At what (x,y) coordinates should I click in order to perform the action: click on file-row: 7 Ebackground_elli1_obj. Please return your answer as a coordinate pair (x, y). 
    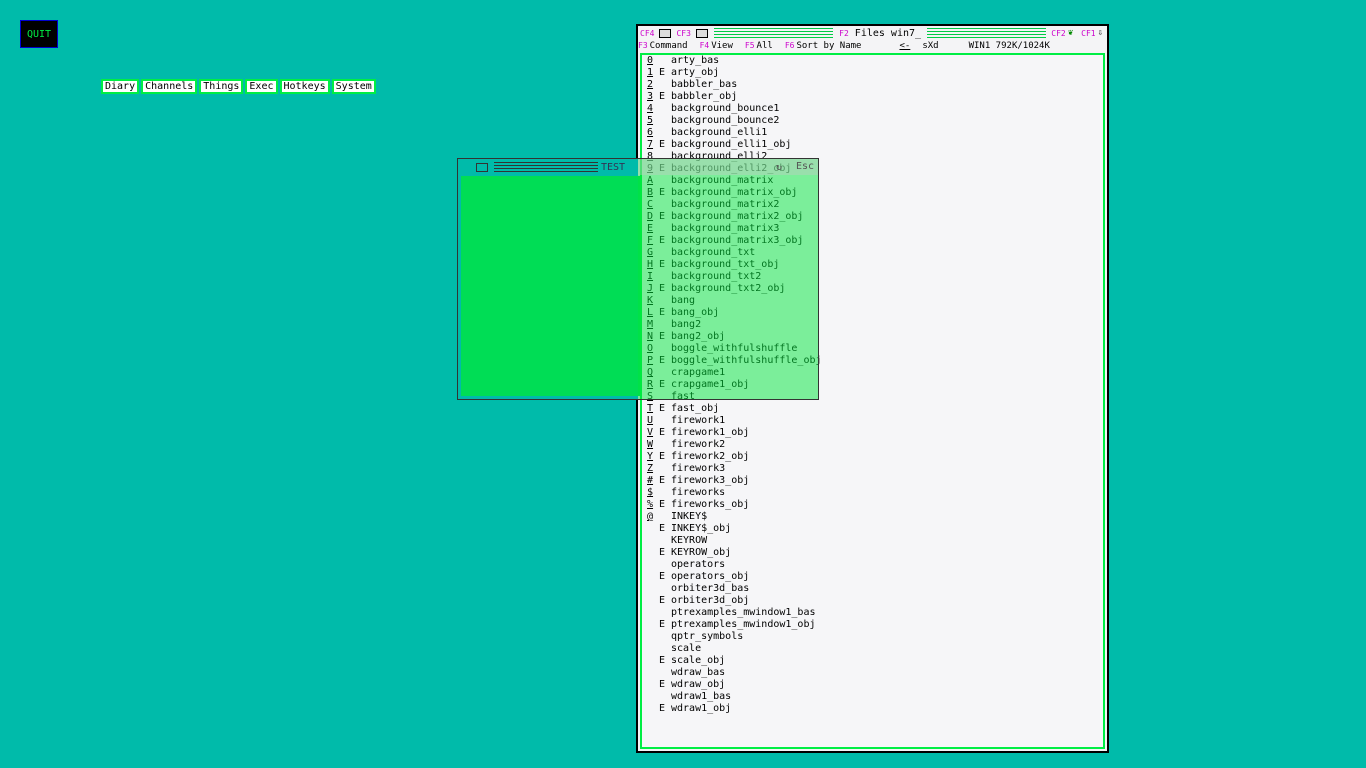
    Looking at the image, I should click on (872, 145).